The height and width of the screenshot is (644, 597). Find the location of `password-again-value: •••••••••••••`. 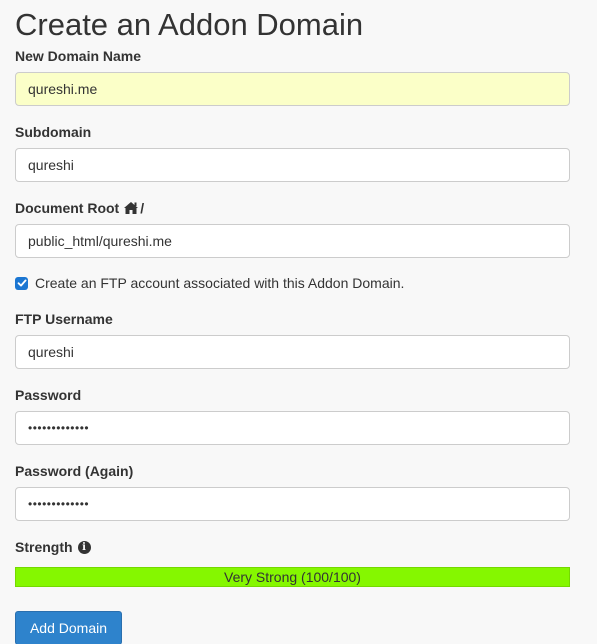

password-again-value: ••••••••••••• is located at coordinates (59, 504).